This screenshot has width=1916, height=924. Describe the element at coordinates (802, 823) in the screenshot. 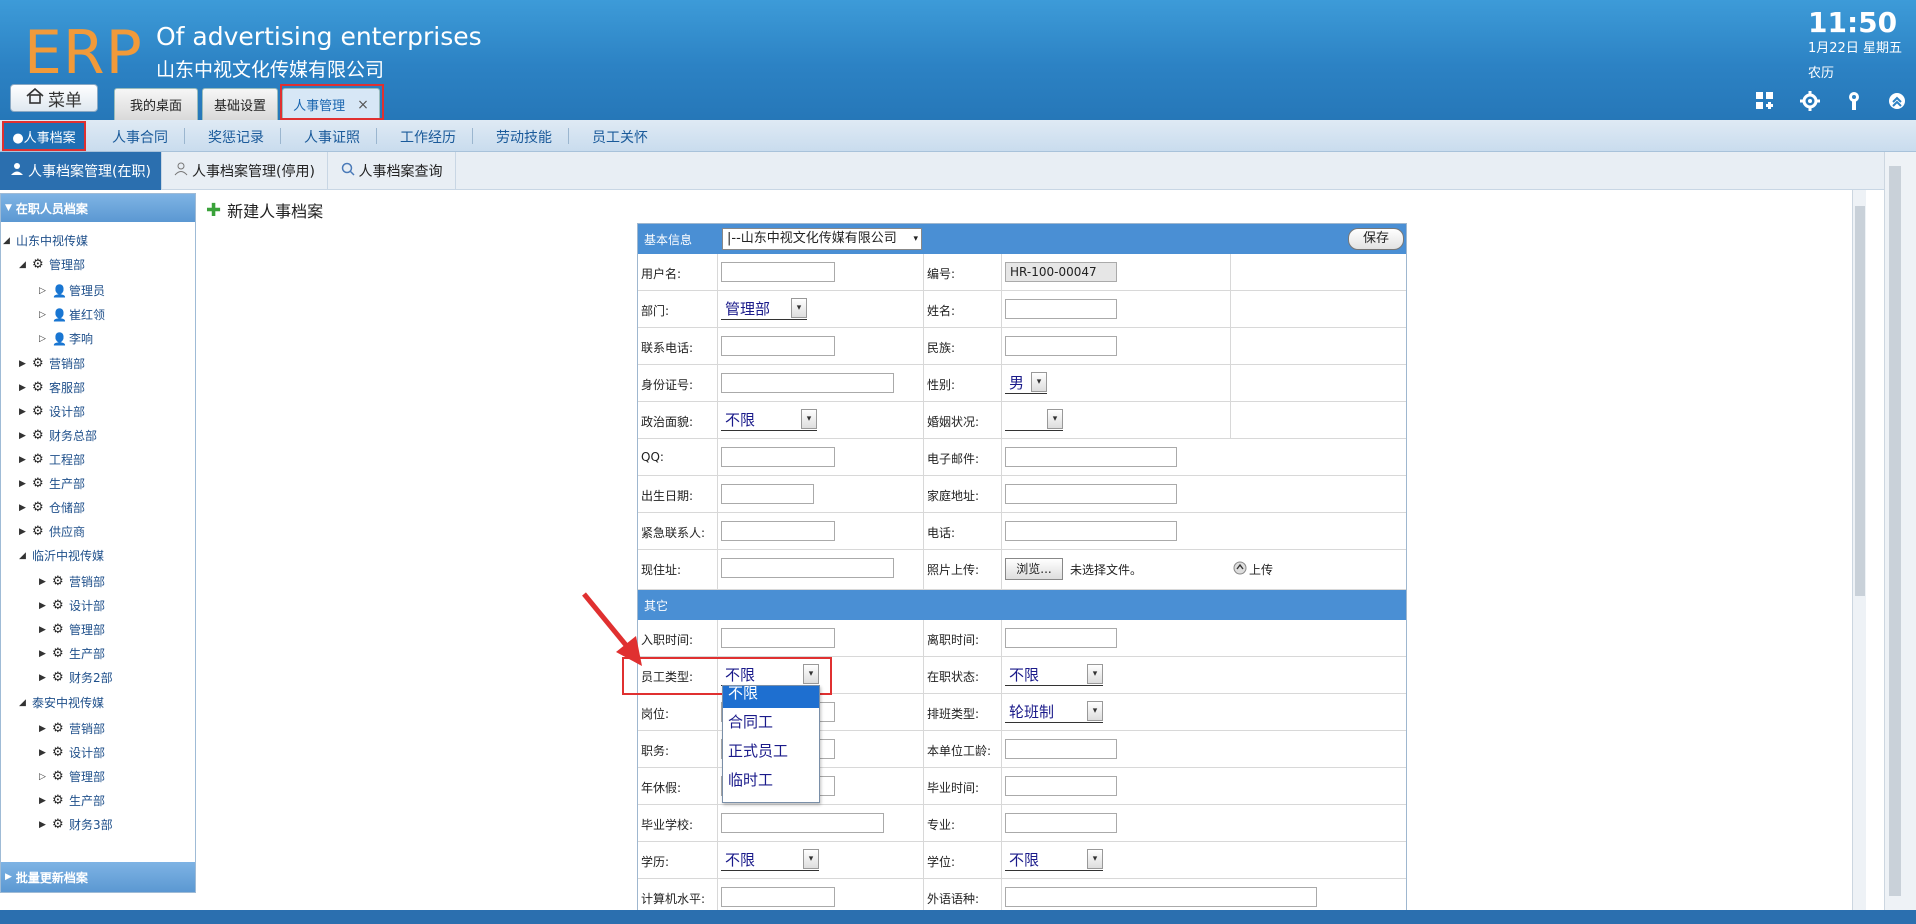

I see `school-input` at that location.